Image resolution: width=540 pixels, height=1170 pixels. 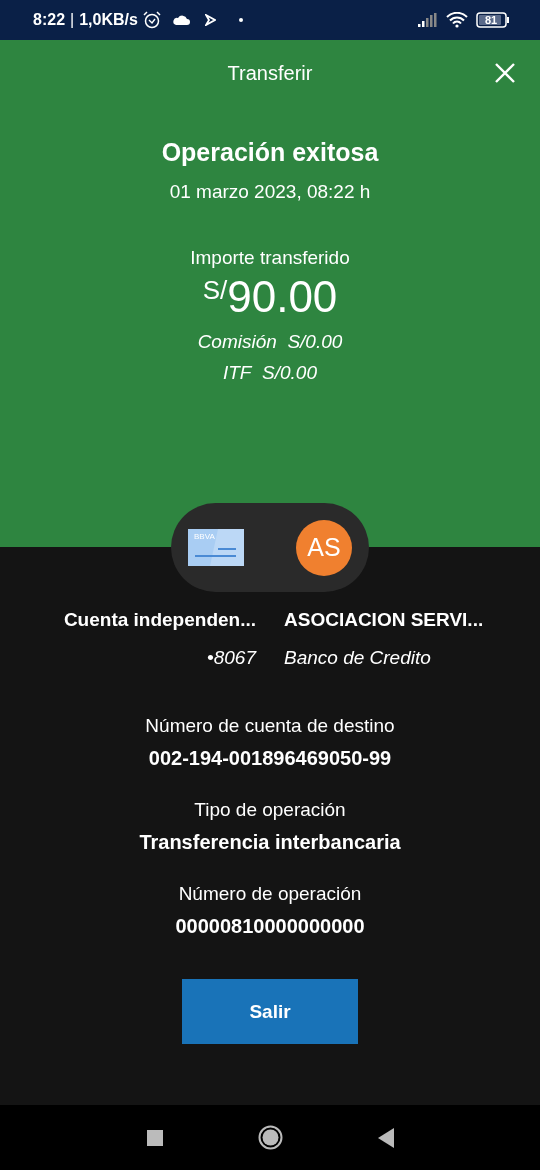 I want to click on signal-icon, so click(x=428, y=20).